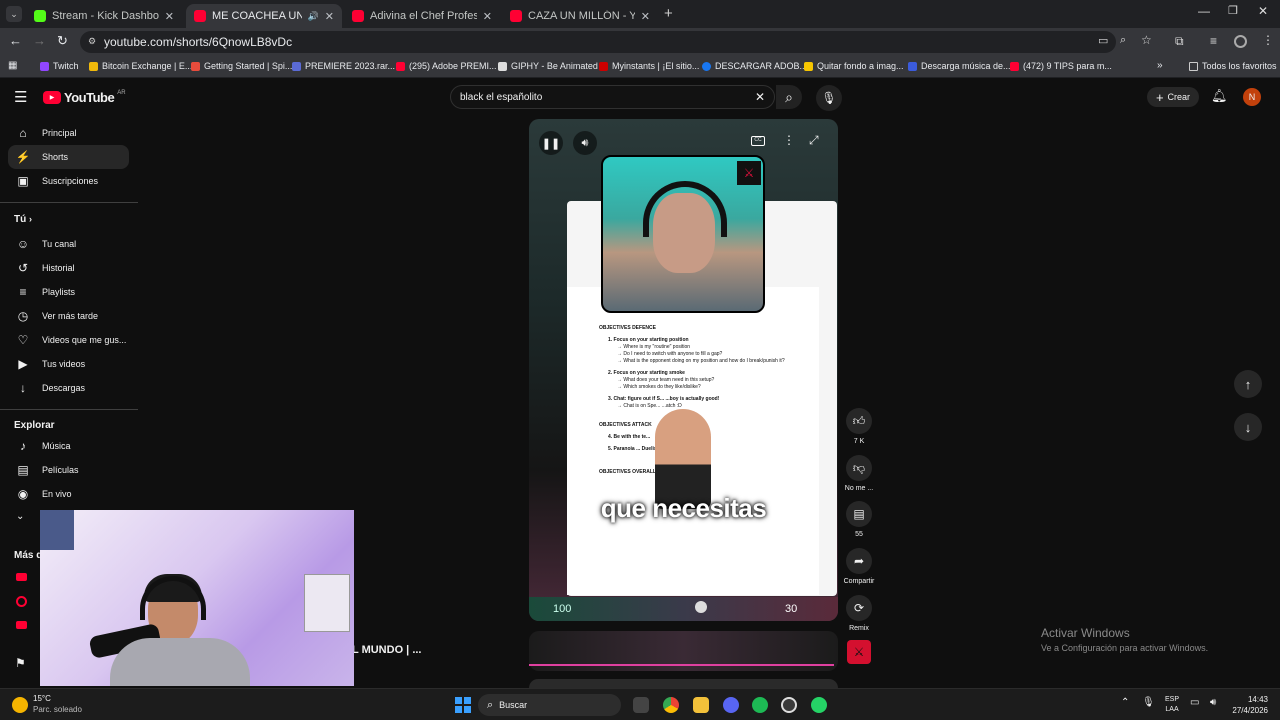  What do you see at coordinates (641, 705) in the screenshot?
I see `task-view-icon` at bounding box center [641, 705].